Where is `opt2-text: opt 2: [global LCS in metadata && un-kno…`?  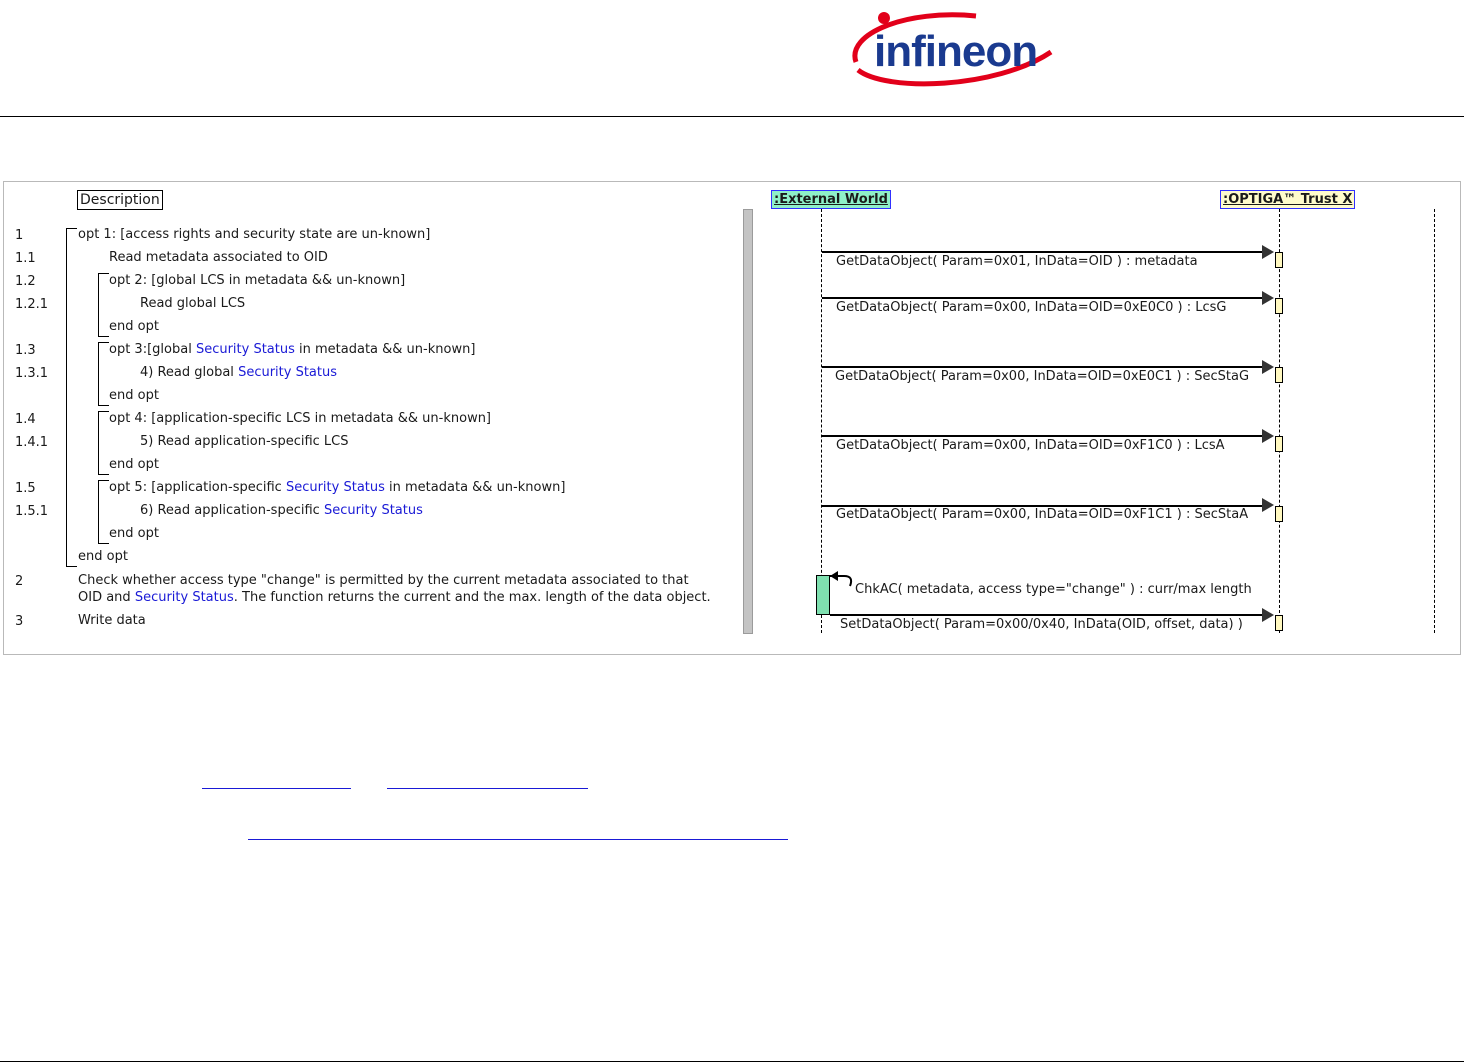
opt2-text: opt 2: [global LCS in metadata && un-kno… is located at coordinates (257, 280).